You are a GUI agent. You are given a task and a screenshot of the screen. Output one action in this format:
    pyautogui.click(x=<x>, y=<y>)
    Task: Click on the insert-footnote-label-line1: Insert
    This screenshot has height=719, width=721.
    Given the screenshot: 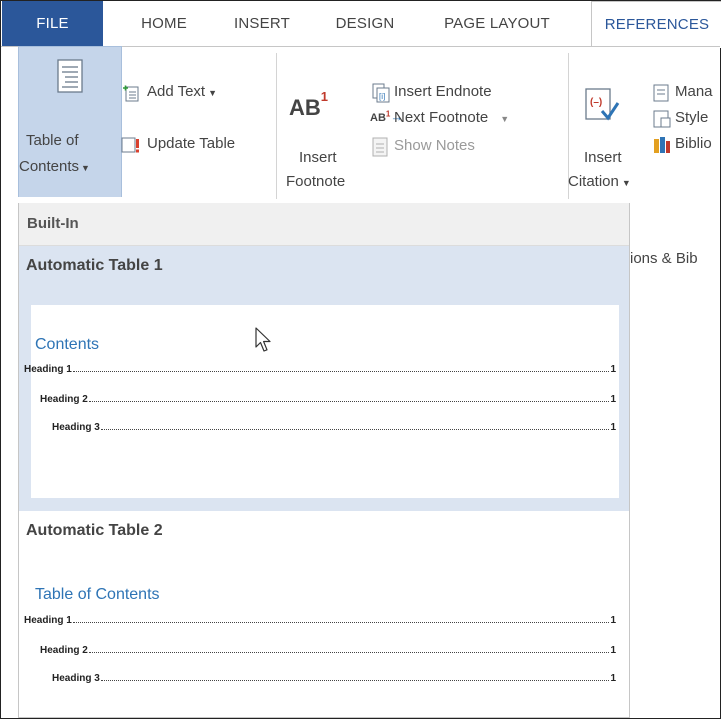 What is the action you would take?
    pyautogui.click(x=318, y=157)
    